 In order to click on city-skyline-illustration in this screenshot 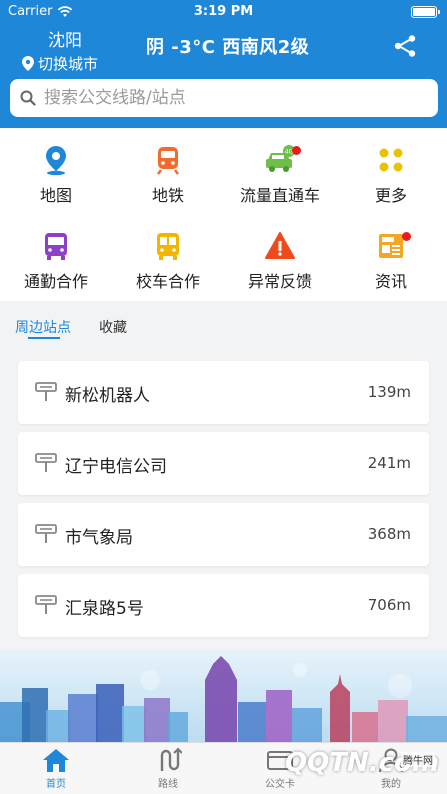, I will do `click(223, 696)`.